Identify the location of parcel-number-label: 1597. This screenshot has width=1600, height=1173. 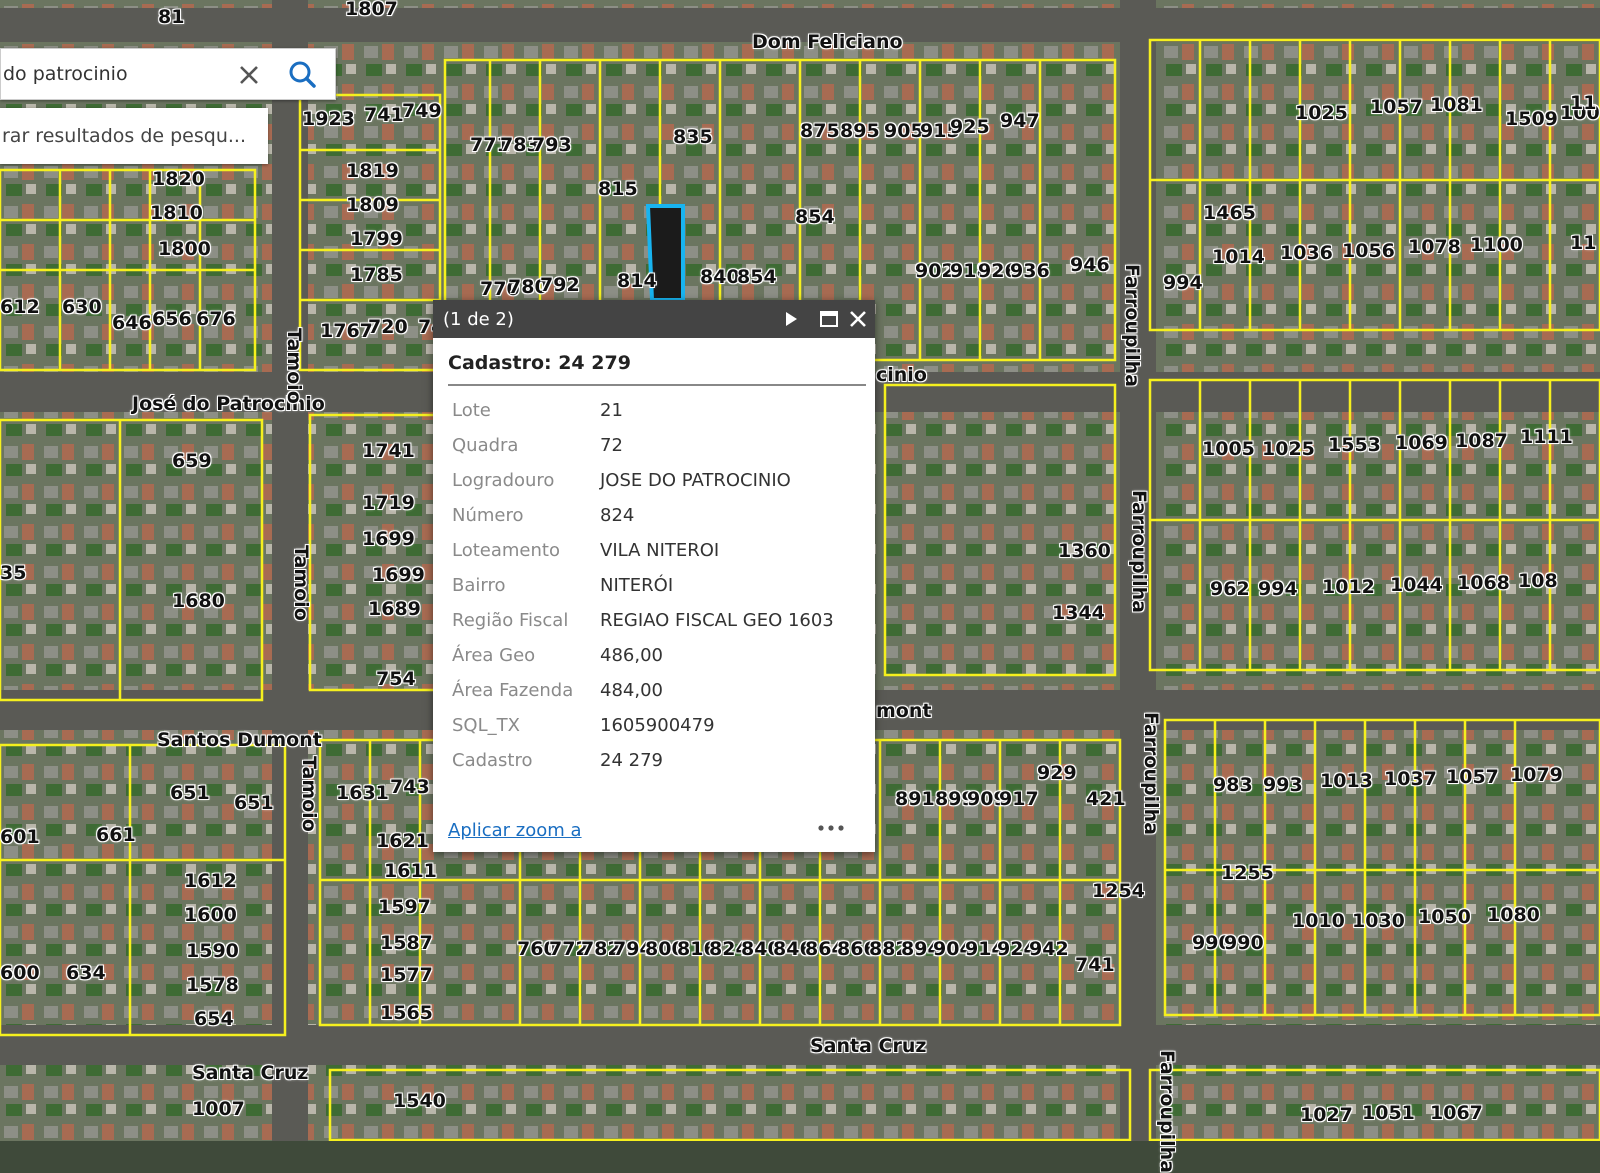
(404, 907).